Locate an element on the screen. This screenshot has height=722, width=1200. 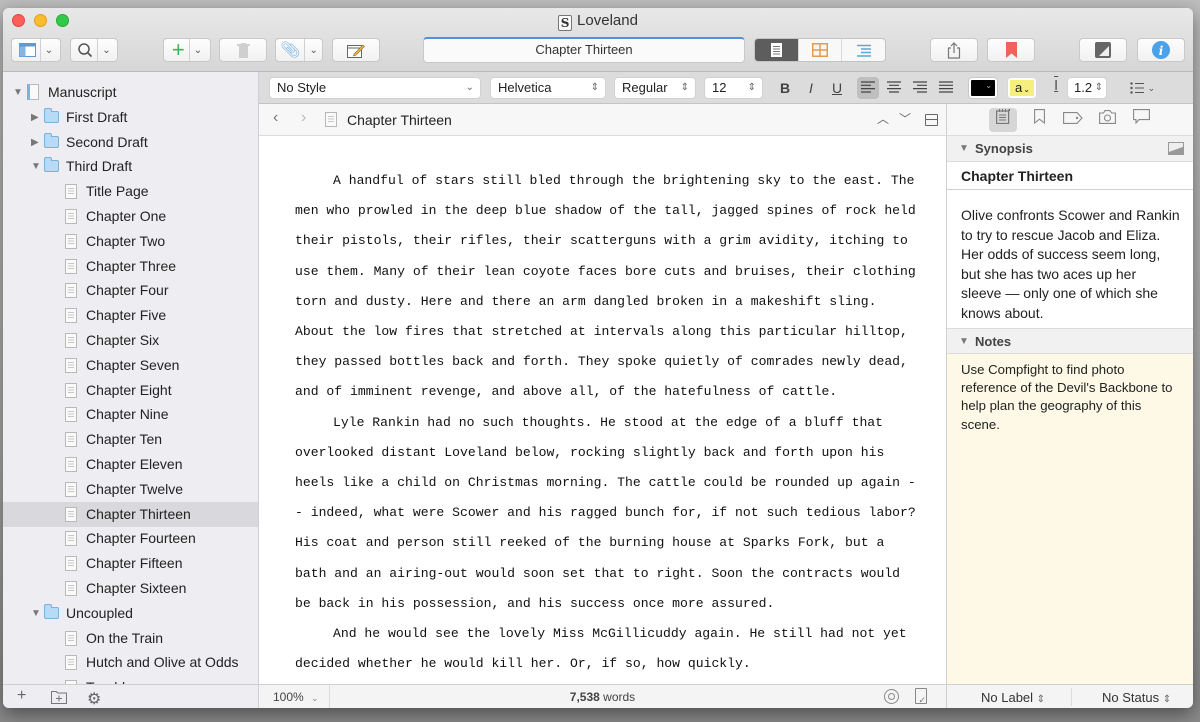
back-button: ‹ is located at coordinates (275, 118).